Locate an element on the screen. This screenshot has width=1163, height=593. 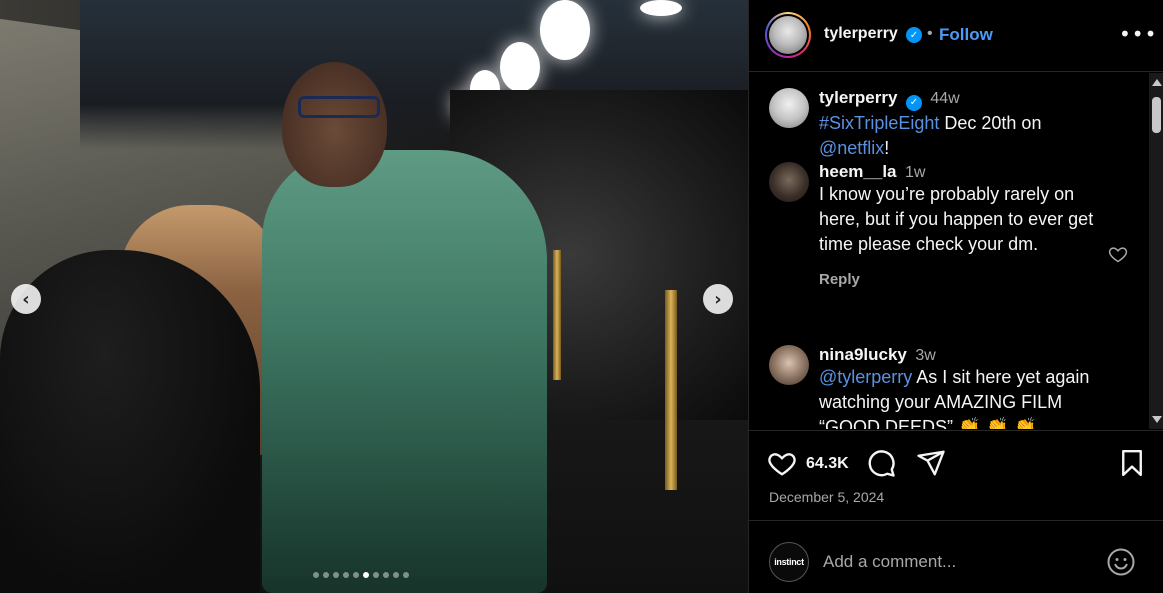
author-avatar-ring is located at coordinates (788, 35).